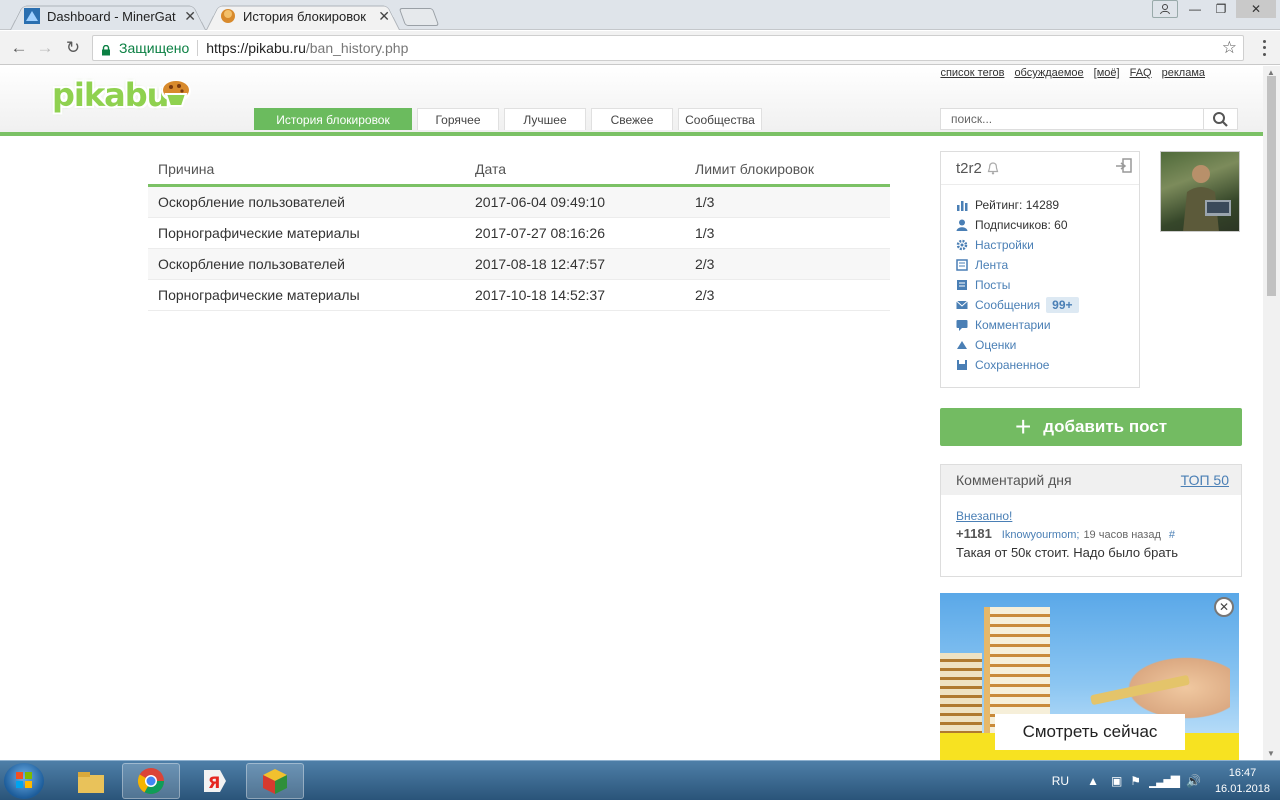  I want to click on forward-arrow-icon: →, so click(45, 48).